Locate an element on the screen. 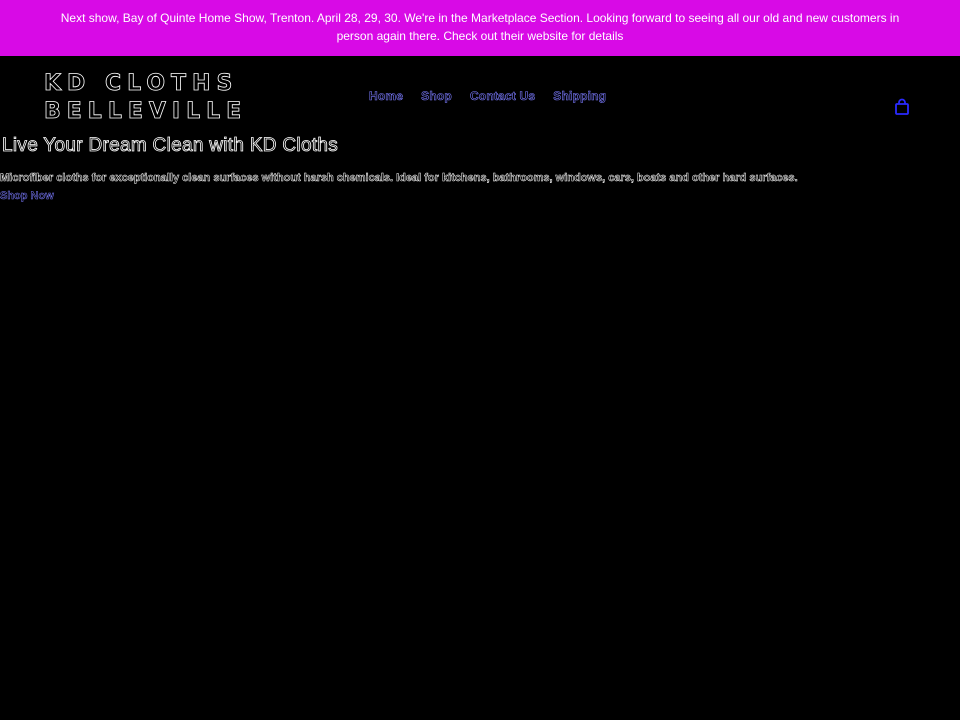 This screenshot has width=960, height=720. main-nav: Home Shop Contact Us Shipping is located at coordinates (488, 96).